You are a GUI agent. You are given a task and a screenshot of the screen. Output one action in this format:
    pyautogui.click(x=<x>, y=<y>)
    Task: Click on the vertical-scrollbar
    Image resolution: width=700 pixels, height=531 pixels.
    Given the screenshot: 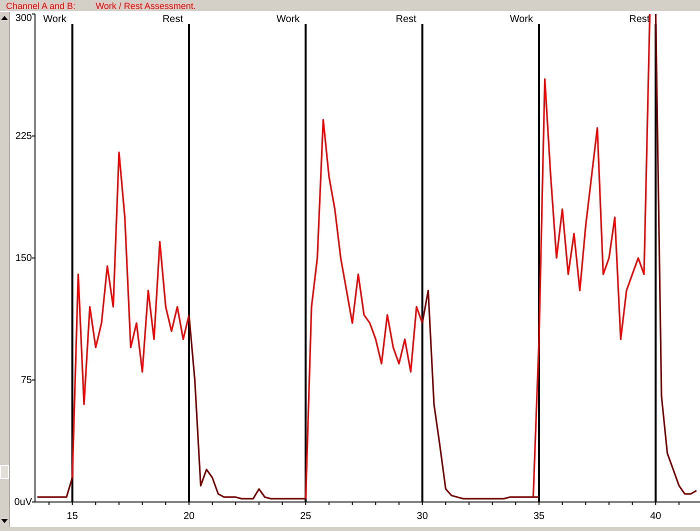 What is the action you would take?
    pyautogui.click(x=5, y=269)
    